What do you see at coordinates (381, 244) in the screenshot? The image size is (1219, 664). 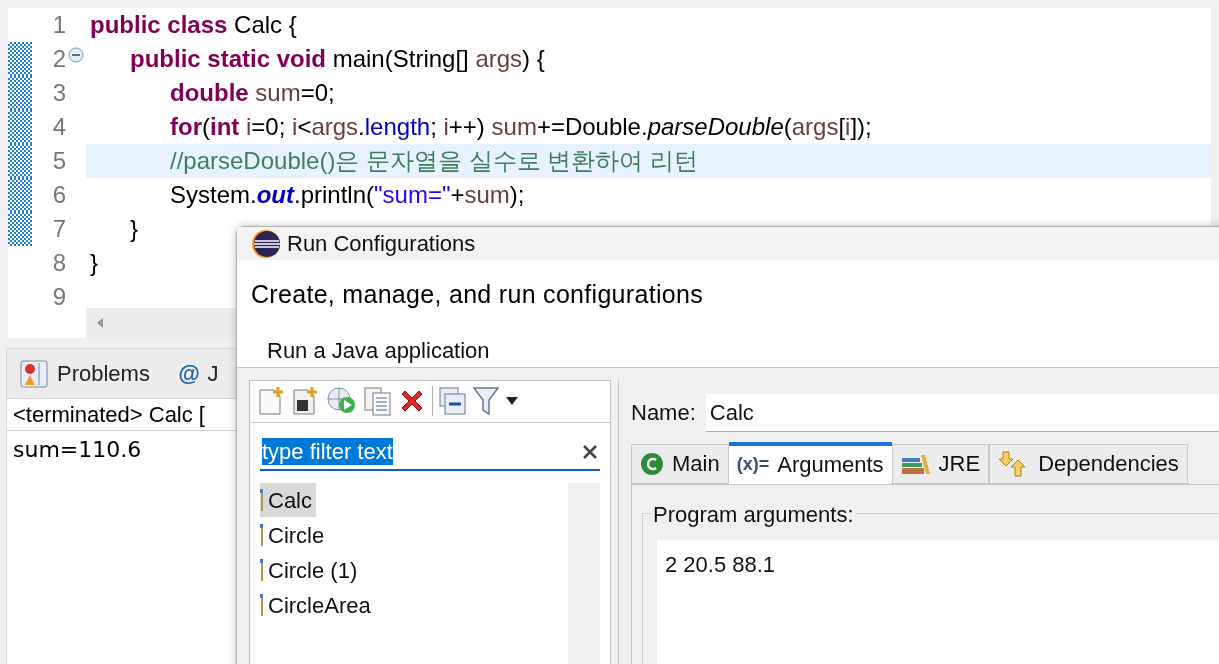 I see `window-title: Run Configurations` at bounding box center [381, 244].